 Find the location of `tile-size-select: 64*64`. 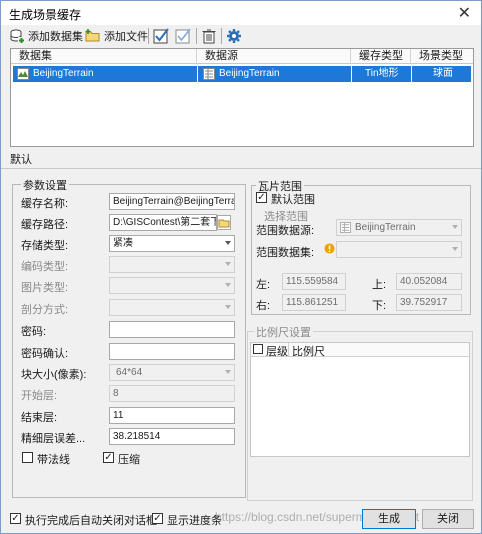

tile-size-select: 64*64 is located at coordinates (172, 372).